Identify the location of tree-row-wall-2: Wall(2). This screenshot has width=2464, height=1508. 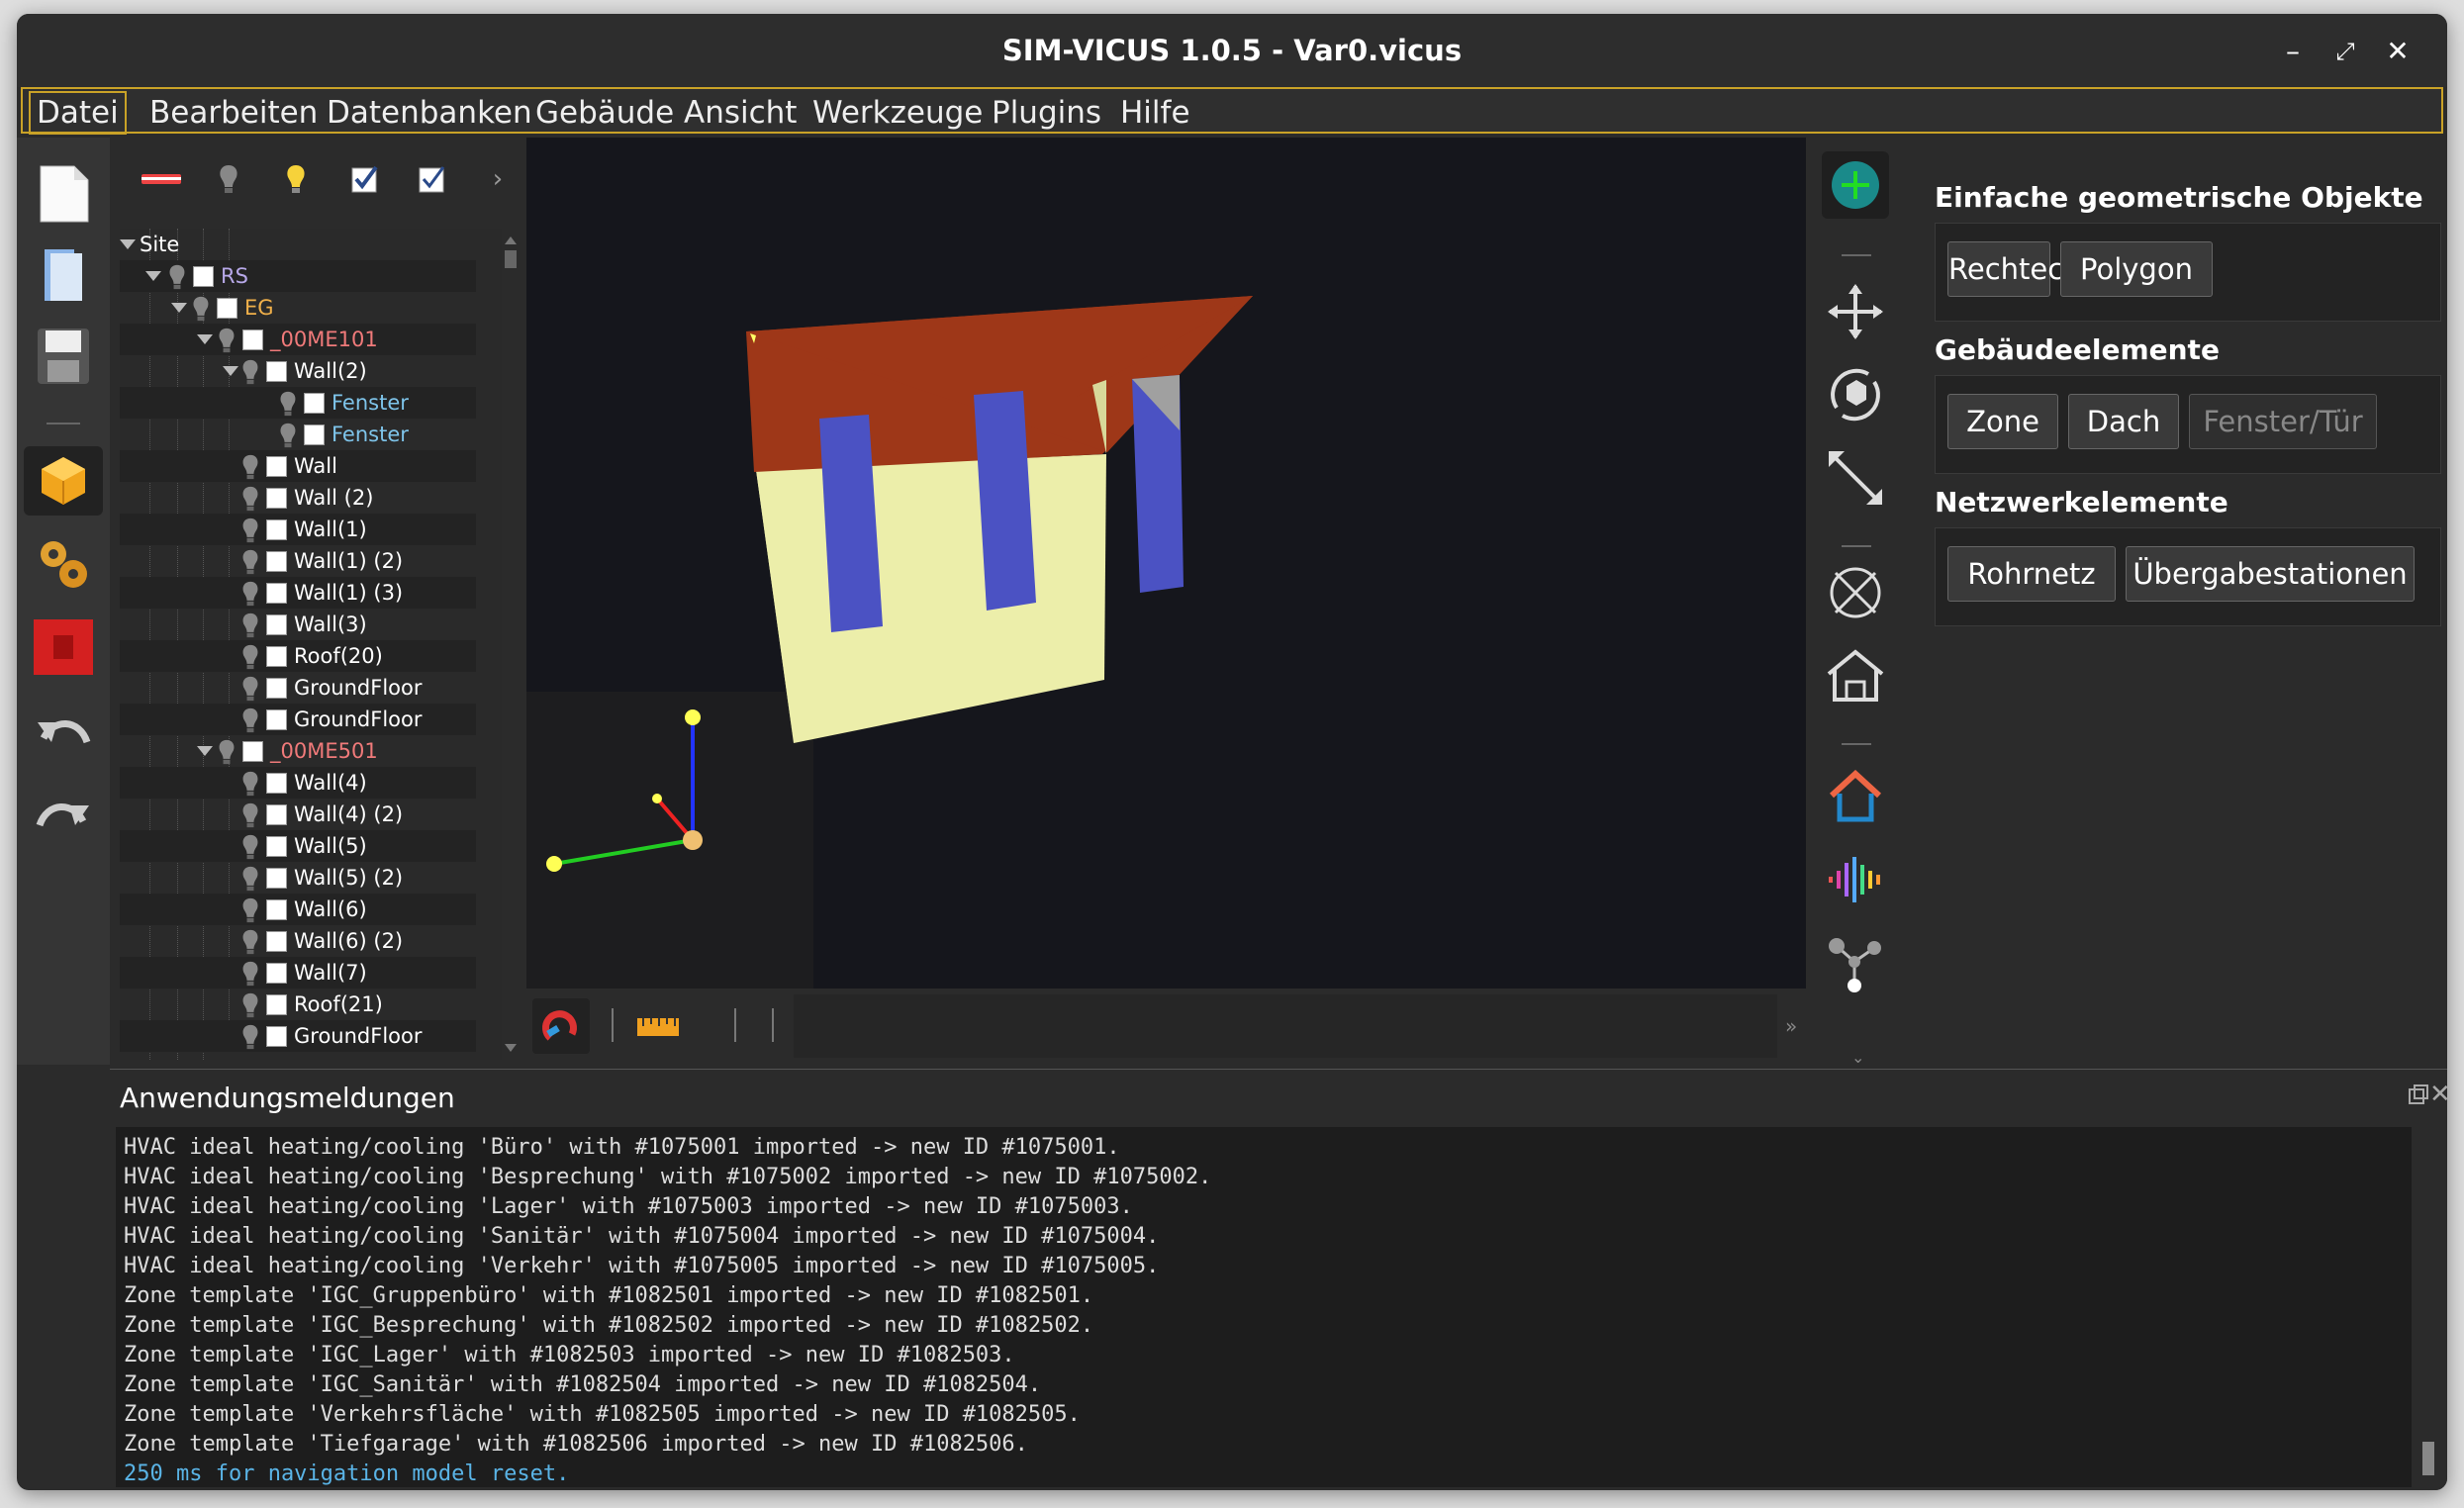
(298, 371).